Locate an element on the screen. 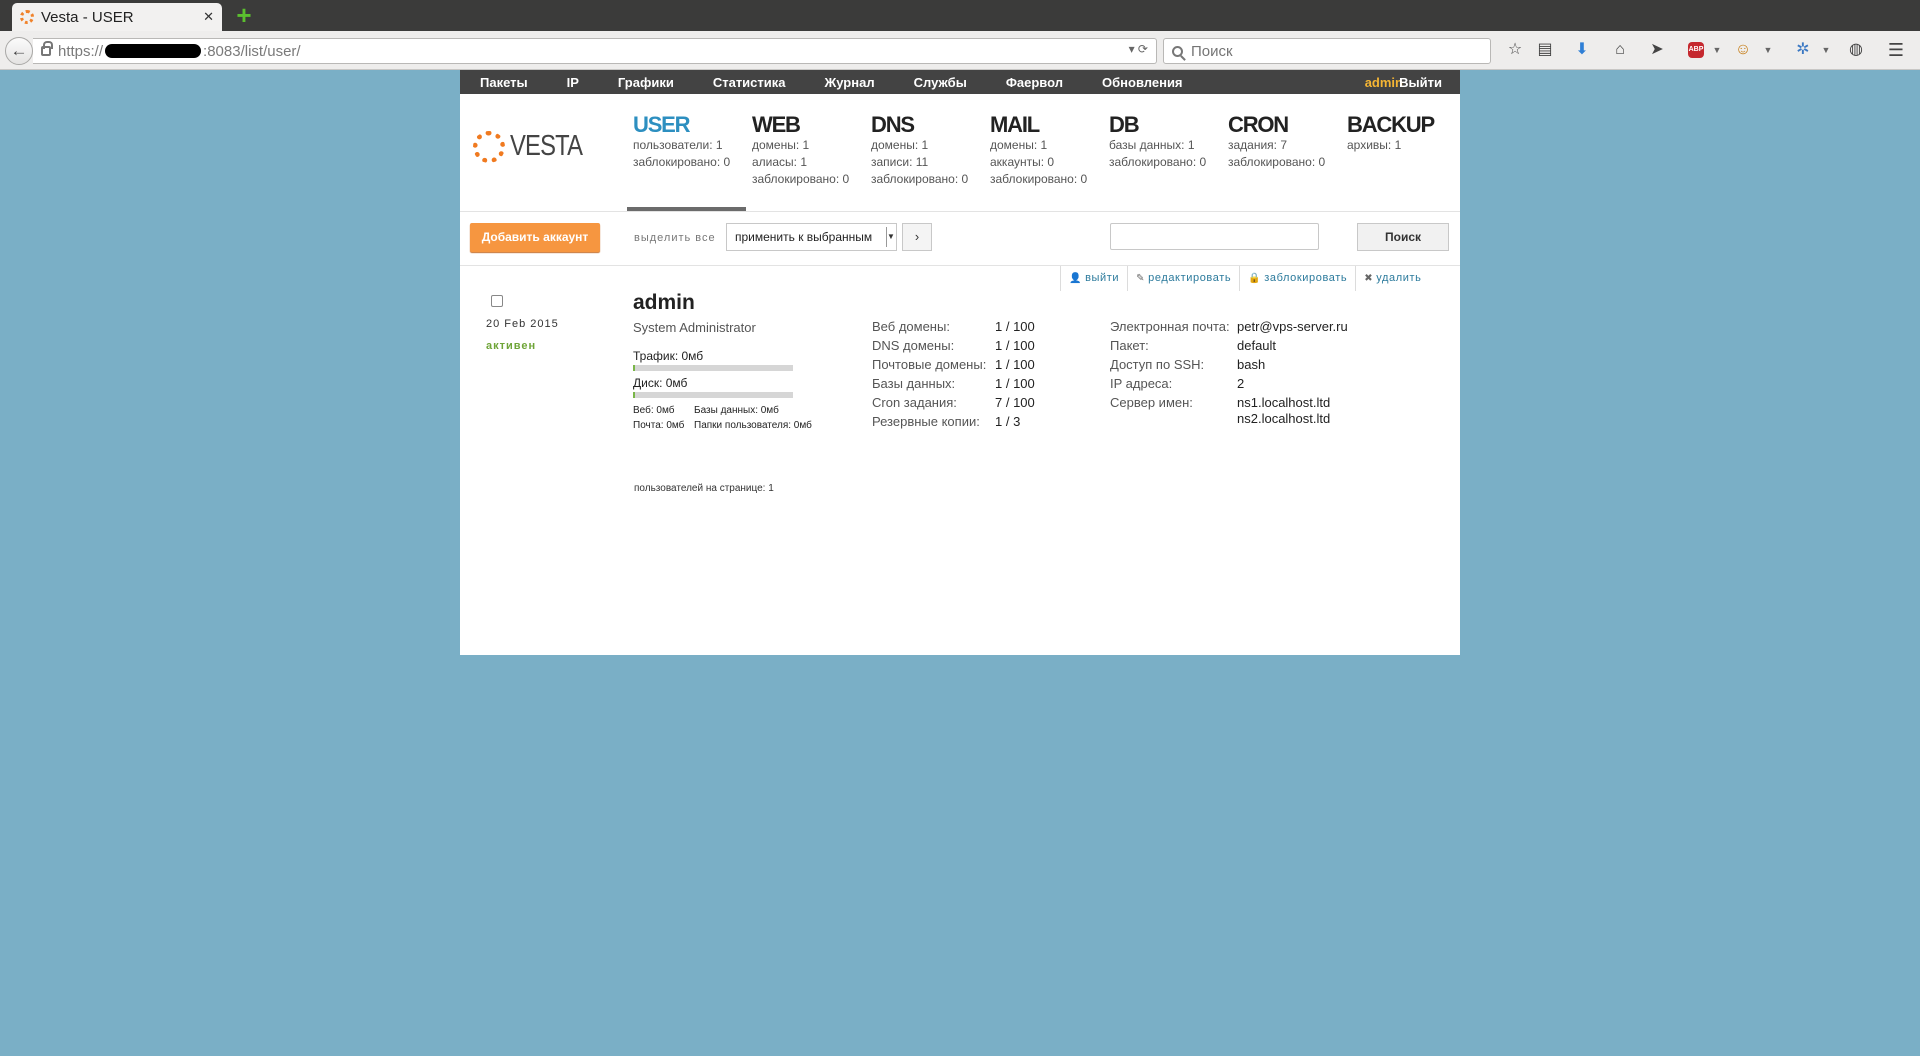 The width and height of the screenshot is (1920, 1056). lock-icon is located at coordinates (47, 48).